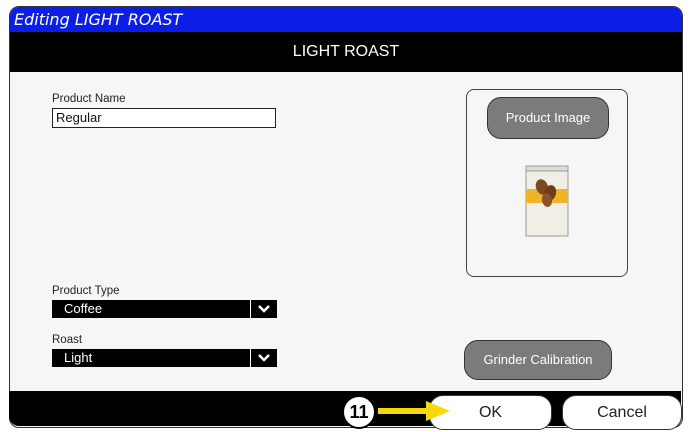 This screenshot has height=432, width=691. I want to click on product-name-input: Regular, so click(164, 118).